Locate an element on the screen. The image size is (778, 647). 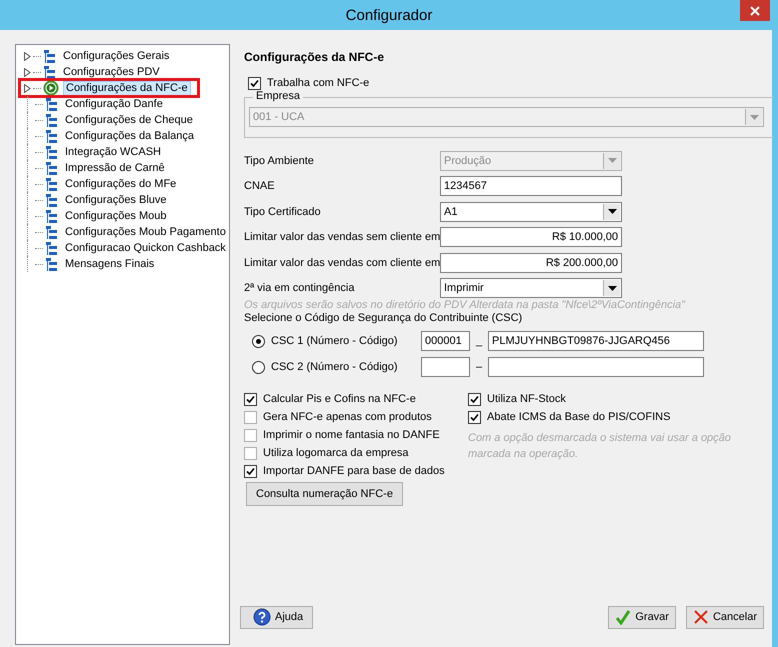
input-field: 1234567 is located at coordinates (531, 186).